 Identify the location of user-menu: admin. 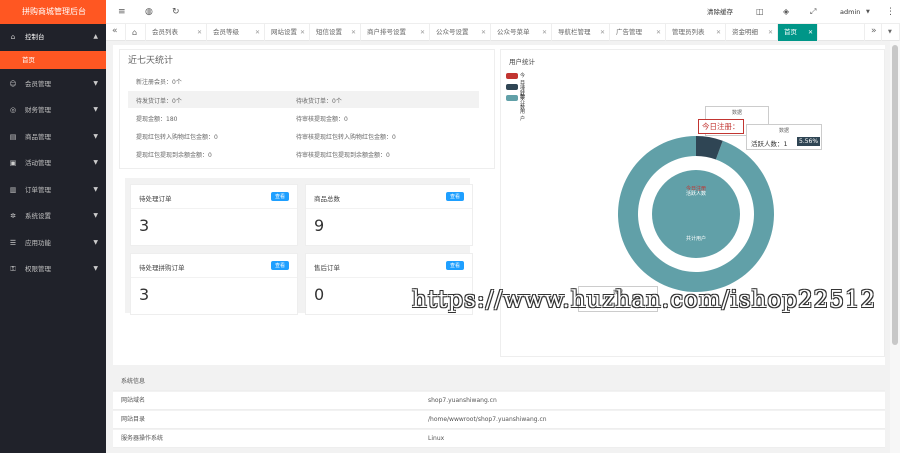
(850, 12).